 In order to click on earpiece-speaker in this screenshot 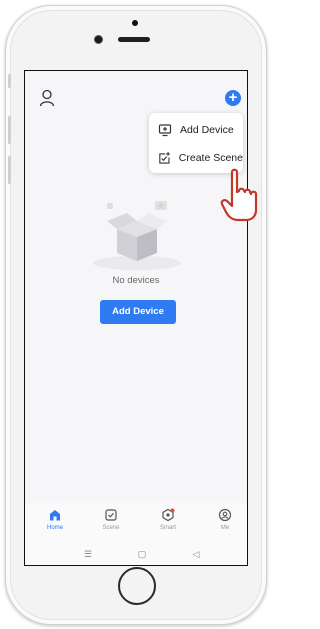, I will do `click(134, 39)`.